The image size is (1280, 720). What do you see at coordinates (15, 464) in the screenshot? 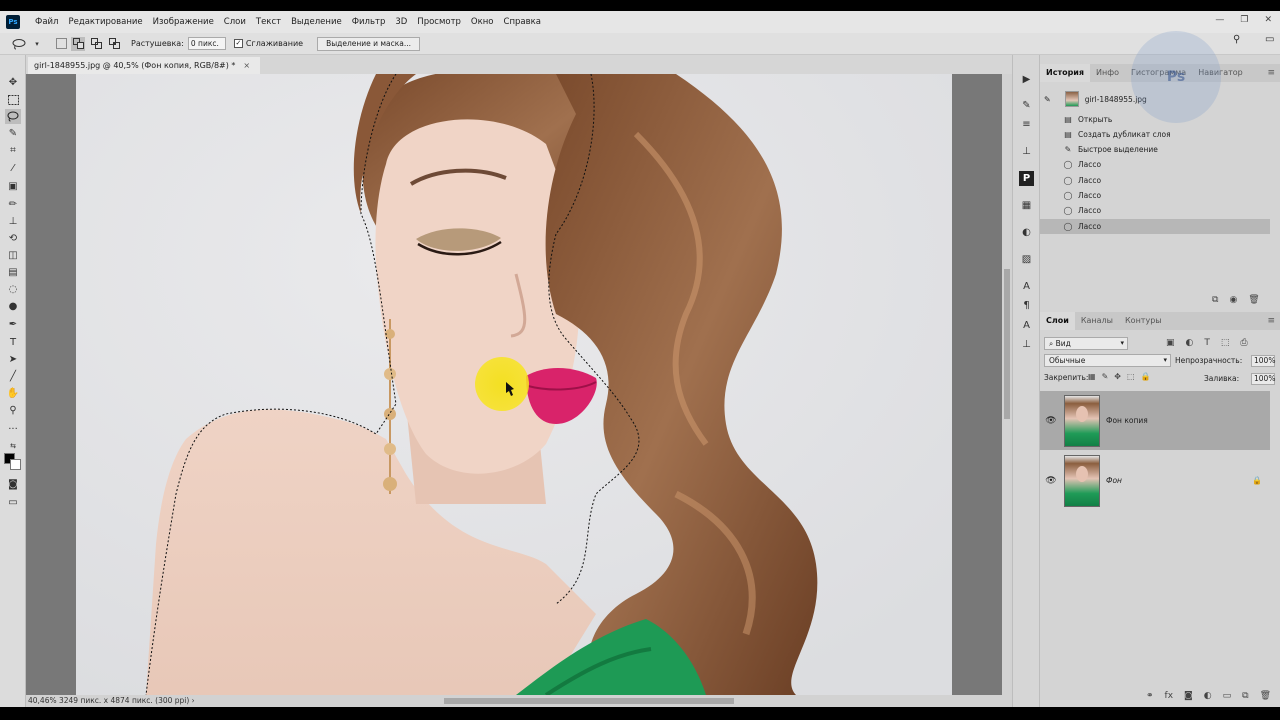
I see `background-color-swatch` at bounding box center [15, 464].